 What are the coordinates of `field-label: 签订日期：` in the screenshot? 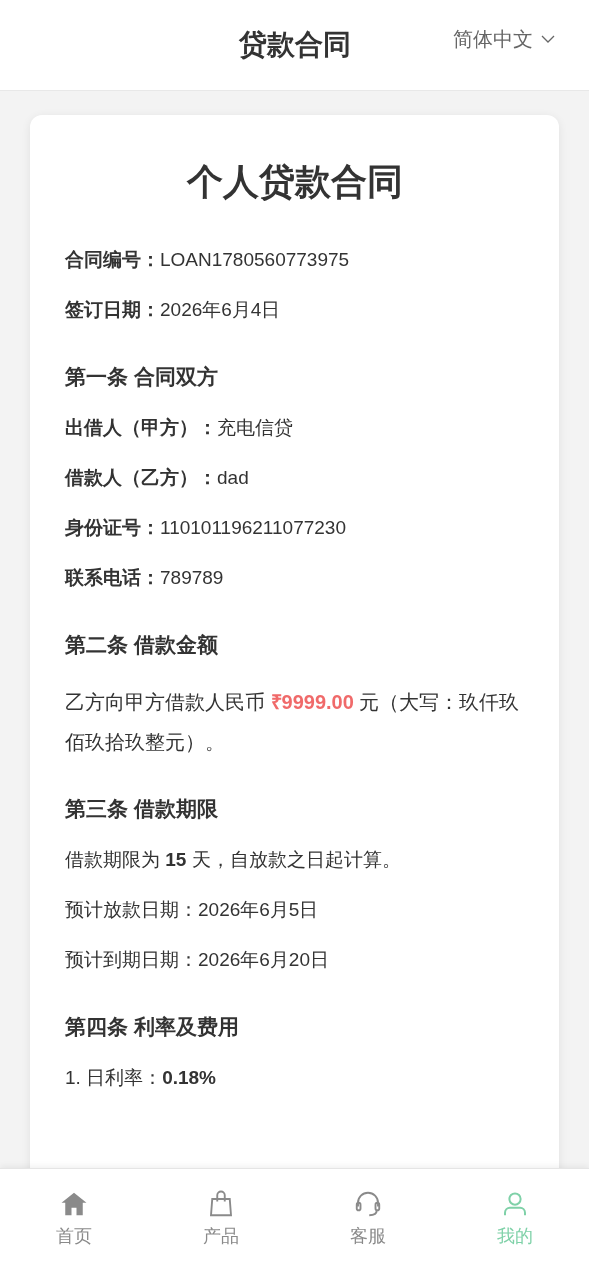 It's located at (112, 310).